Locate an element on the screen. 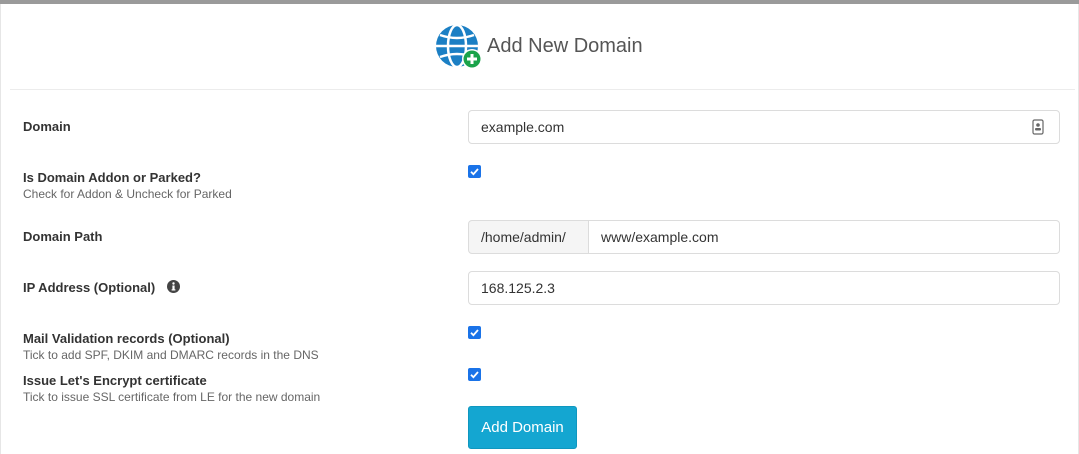 Image resolution: width=1079 pixels, height=454 pixels. ip-address-label: IP Address (Optional) is located at coordinates (89, 287).